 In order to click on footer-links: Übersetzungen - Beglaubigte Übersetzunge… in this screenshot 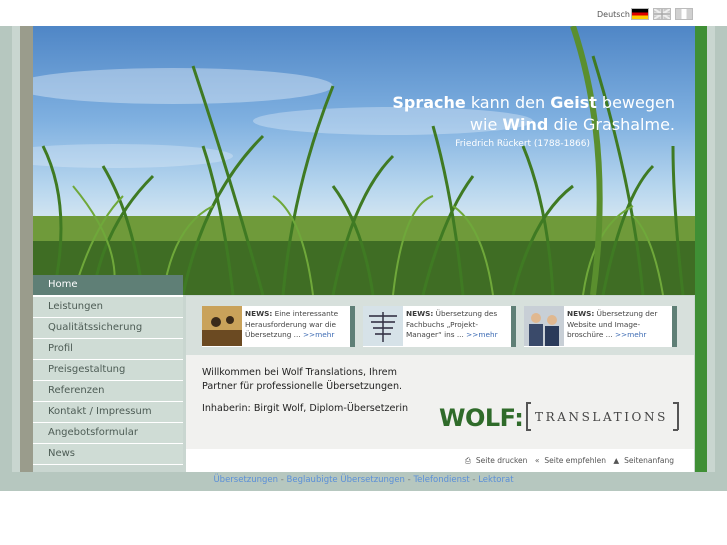, I will do `click(363, 480)`.